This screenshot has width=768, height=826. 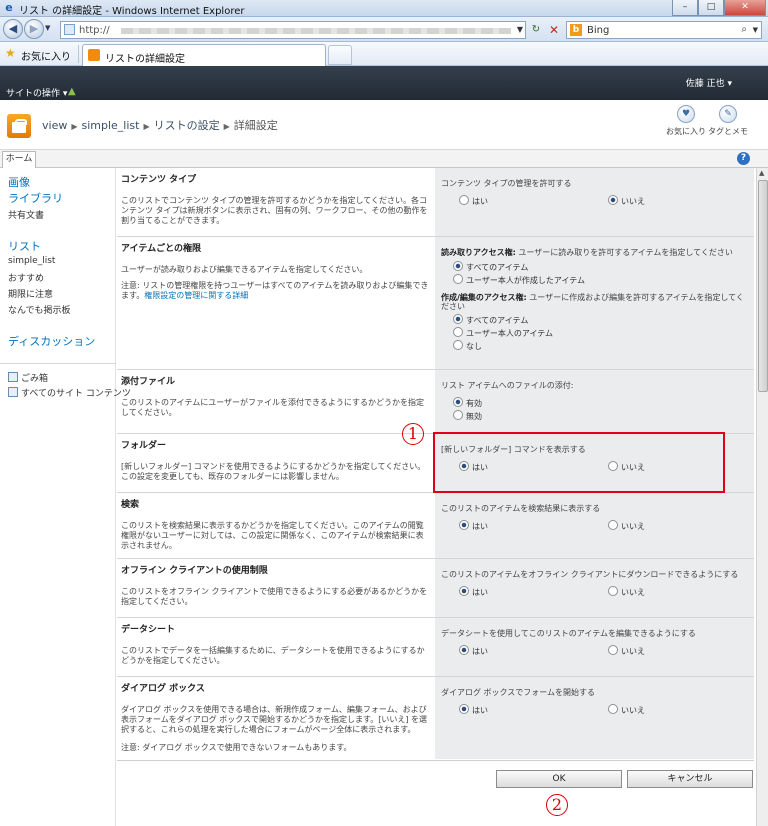 I want to click on search-dropdown-icon: ▼, so click(x=755, y=30).